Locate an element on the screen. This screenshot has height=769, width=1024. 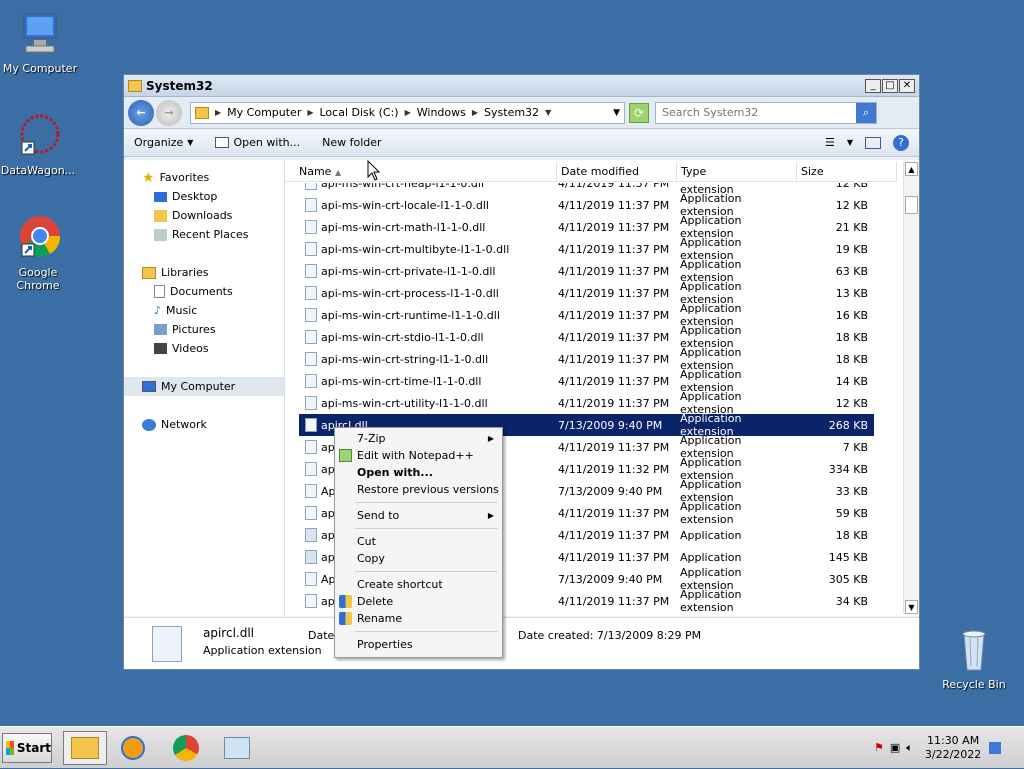
taskbar-chrome is located at coordinates (186, 748).